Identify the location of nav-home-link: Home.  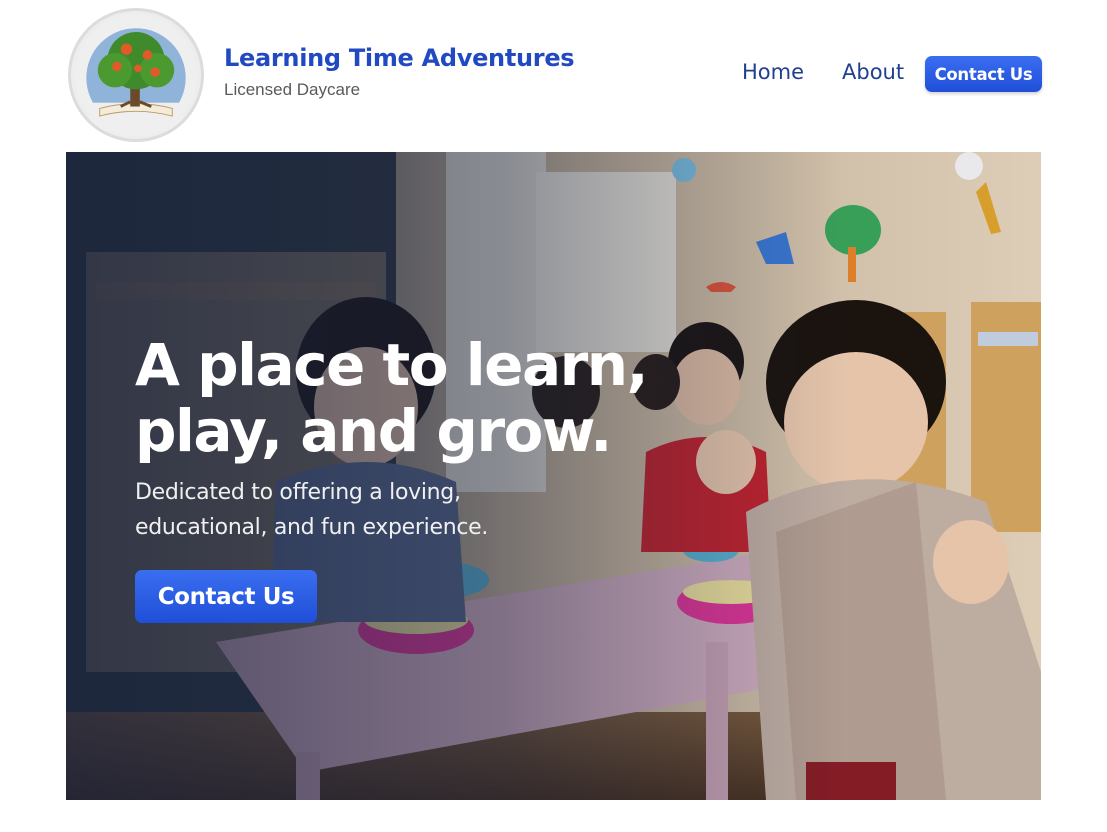
(773, 72).